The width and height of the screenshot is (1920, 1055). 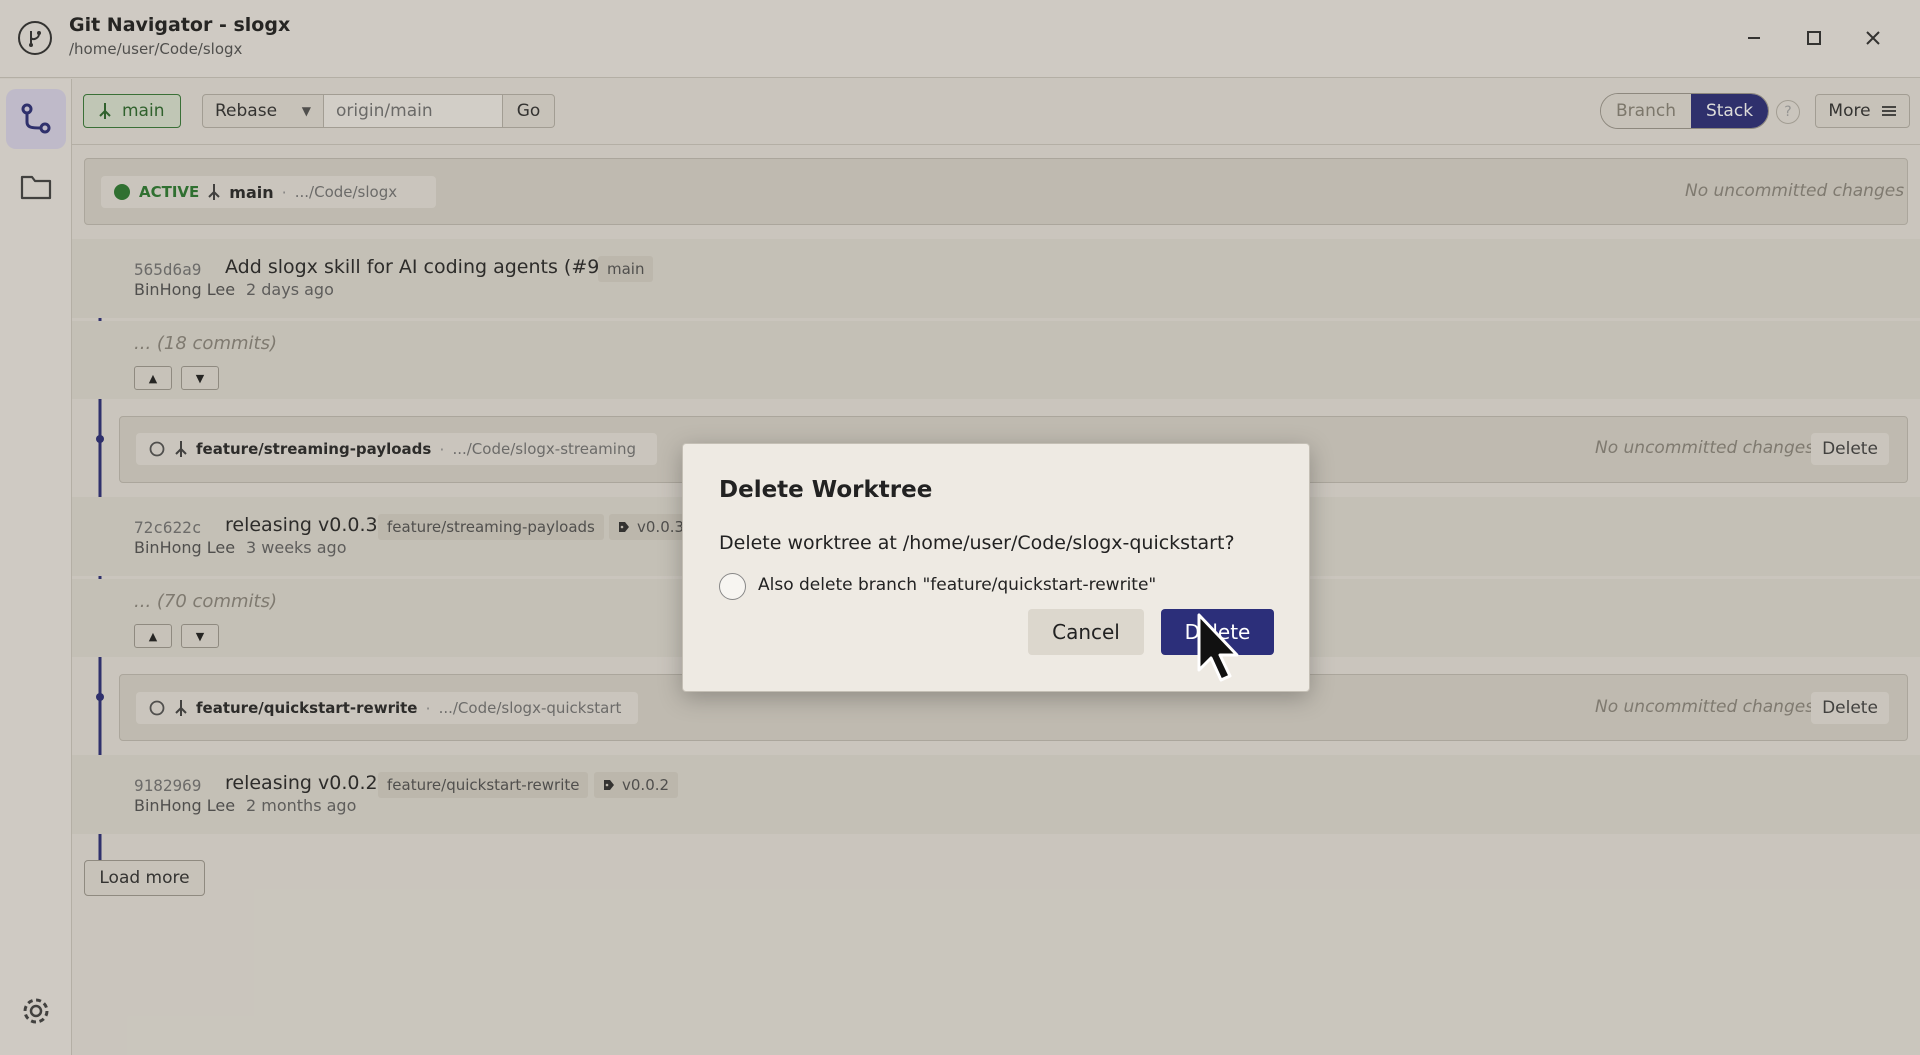 I want to click on dialog-title: Delete Worktree, so click(x=826, y=490).